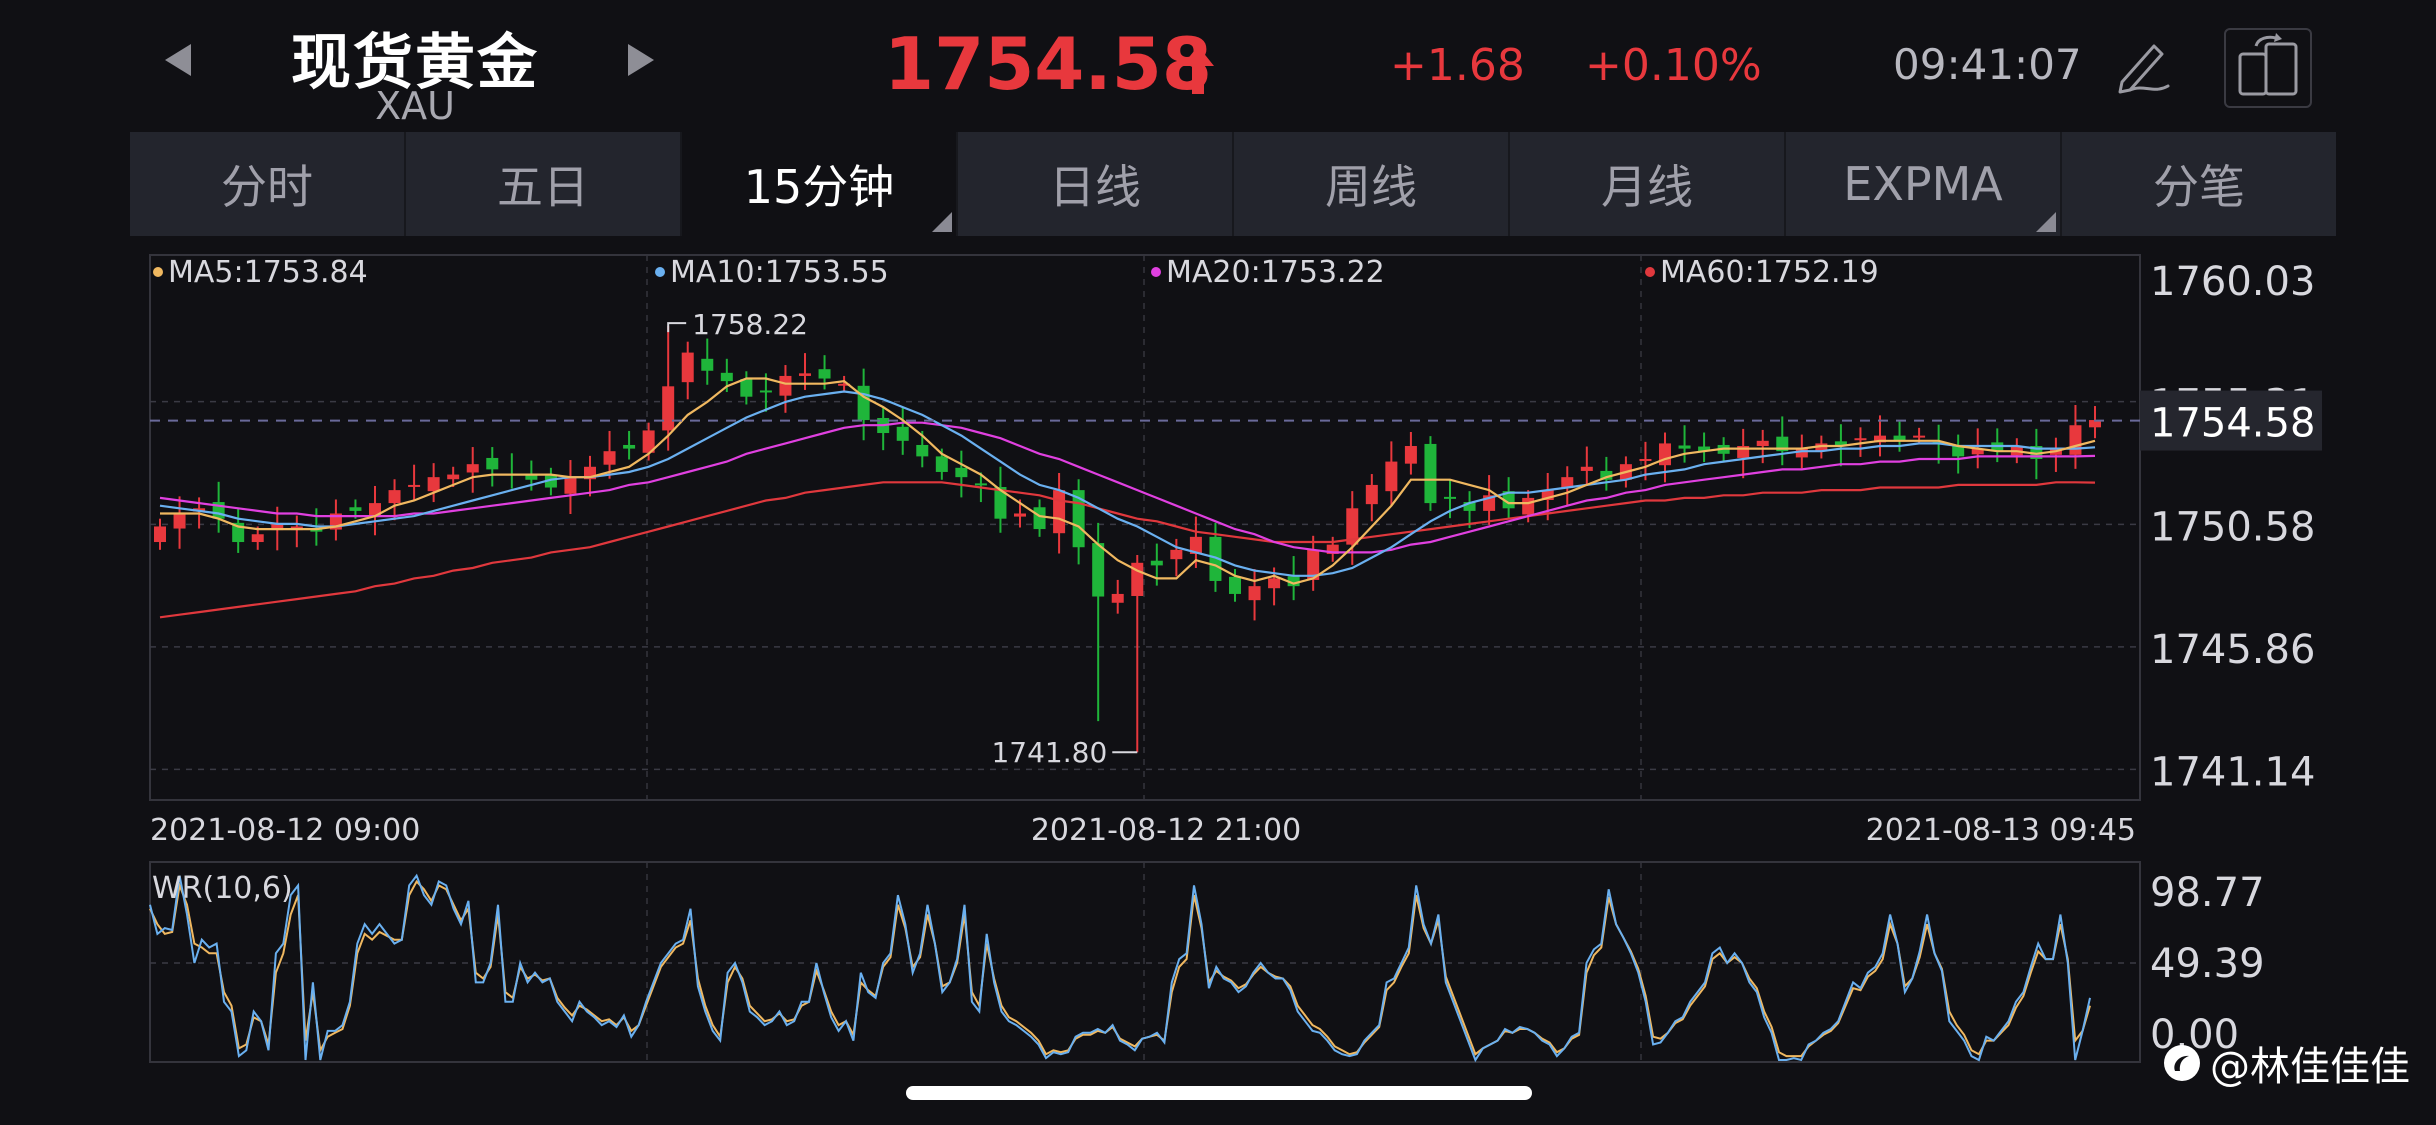 The height and width of the screenshot is (1125, 2436). I want to click on wr-legend-label: WR(10,6), so click(222, 888).